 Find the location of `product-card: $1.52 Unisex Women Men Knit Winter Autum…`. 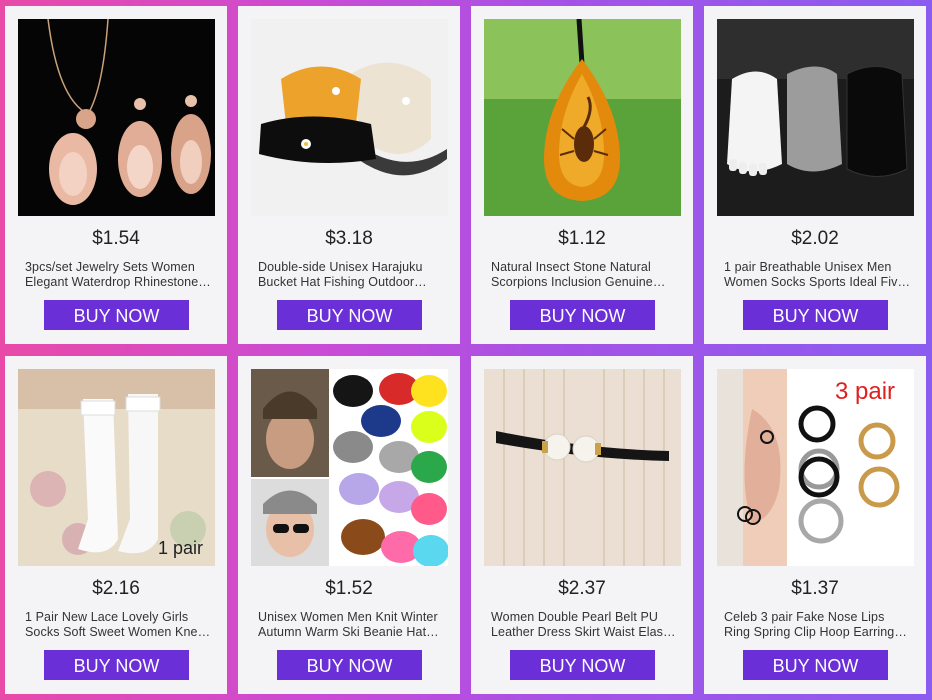

product-card: $1.52 Unisex Women Men Knit Winter Autum… is located at coordinates (349, 525).